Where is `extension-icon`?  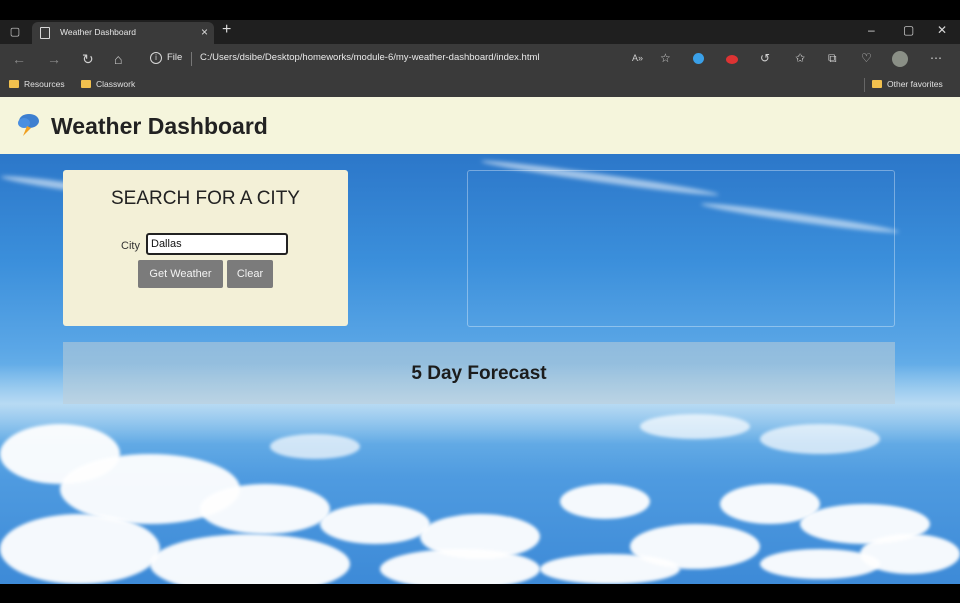 extension-icon is located at coordinates (698, 58).